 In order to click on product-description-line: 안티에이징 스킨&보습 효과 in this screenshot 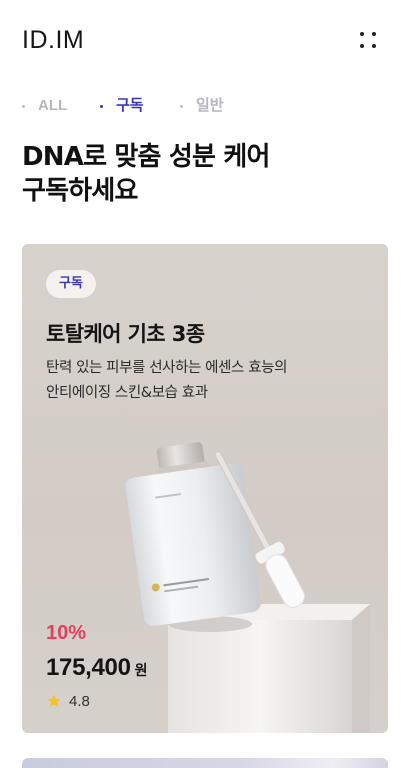, I will do `click(127, 393)`.